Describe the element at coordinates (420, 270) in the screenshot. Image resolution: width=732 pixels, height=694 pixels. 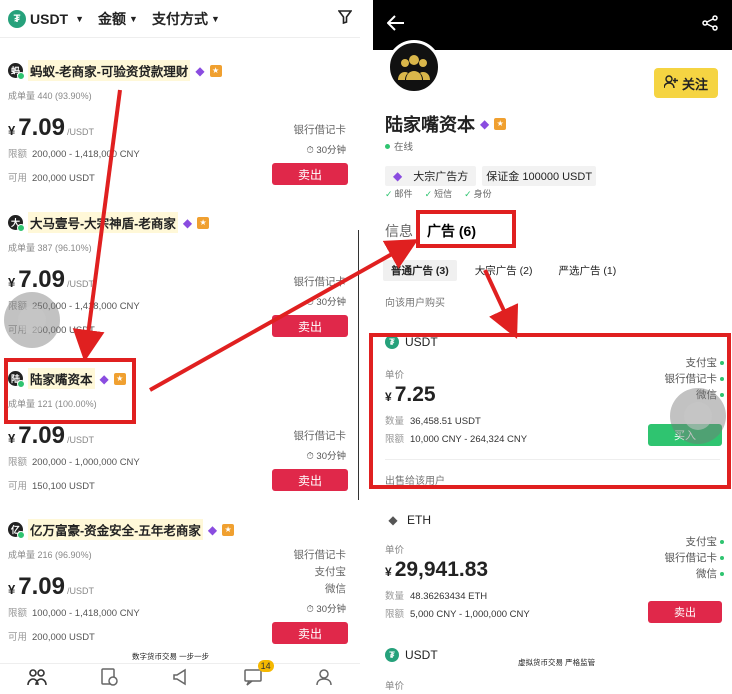
I see `tab-normal-ads: 普通广告 (3)` at that location.